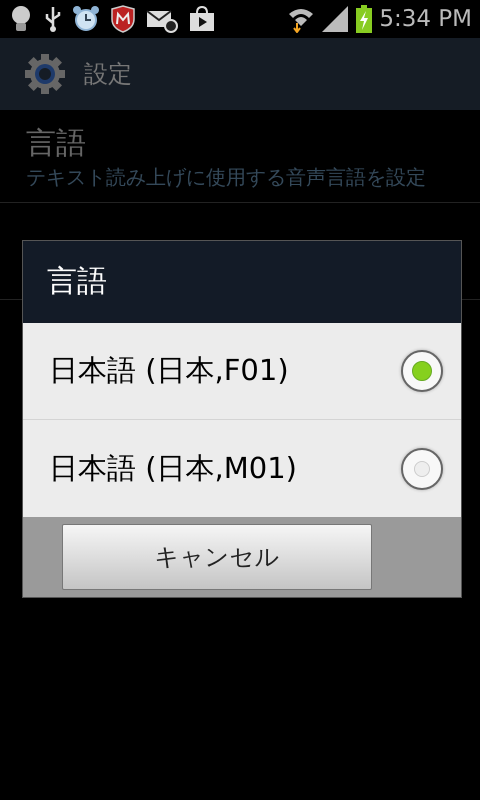 The image size is (480, 800). Describe the element at coordinates (123, 19) in the screenshot. I see `shield-icon` at that location.